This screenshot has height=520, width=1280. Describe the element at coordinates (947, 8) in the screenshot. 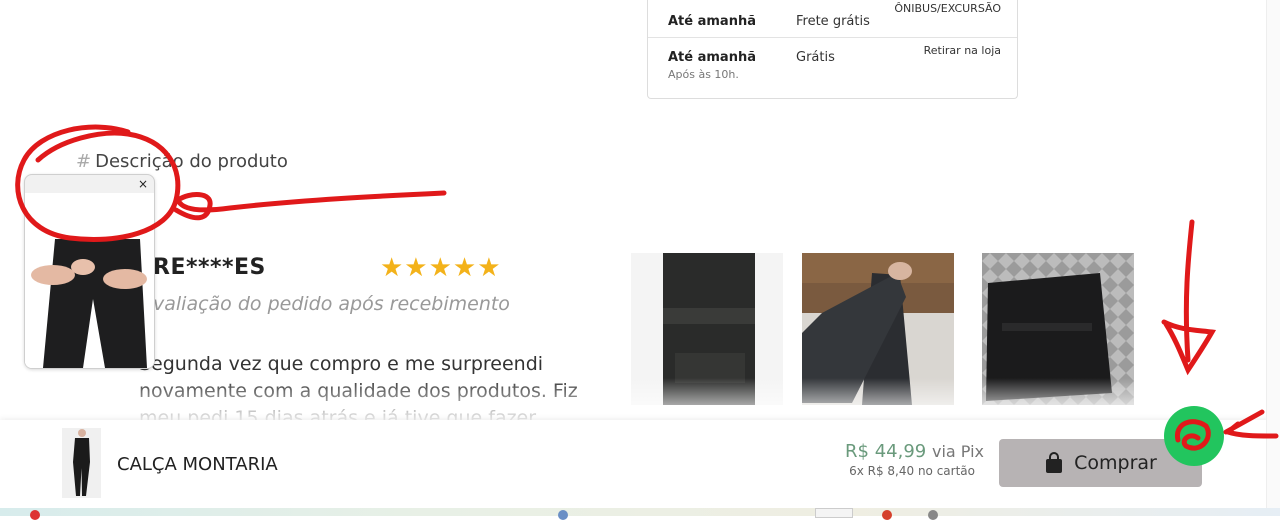

I see `shipping-type: ÔNIBUS/EXCURSÃO` at that location.